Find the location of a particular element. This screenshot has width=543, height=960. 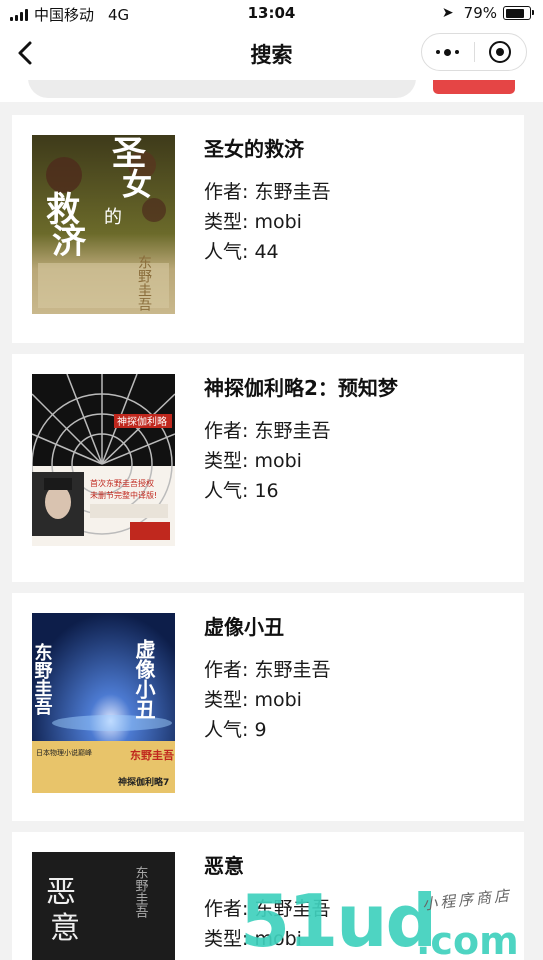

cover-series: 神探伽利略7 is located at coordinates (143, 782).